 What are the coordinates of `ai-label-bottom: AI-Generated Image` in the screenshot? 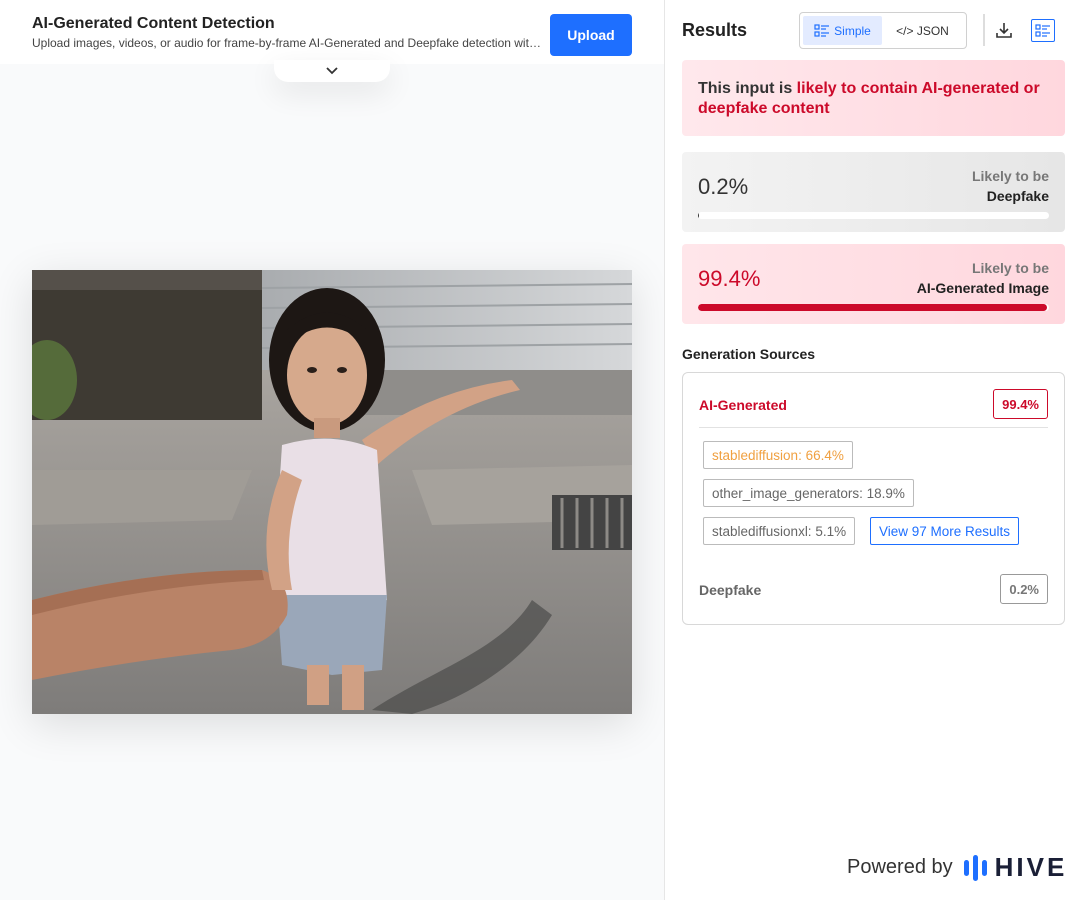 It's located at (982, 288).